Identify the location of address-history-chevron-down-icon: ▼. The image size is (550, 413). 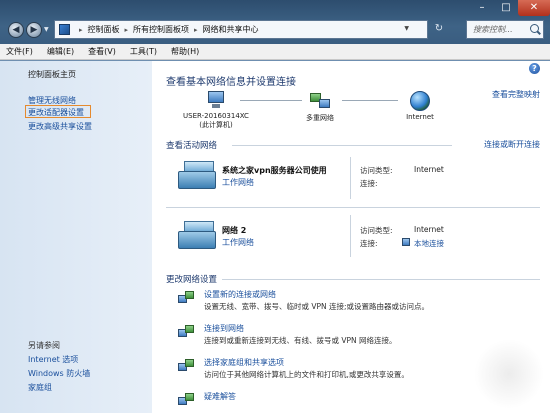
(406, 28).